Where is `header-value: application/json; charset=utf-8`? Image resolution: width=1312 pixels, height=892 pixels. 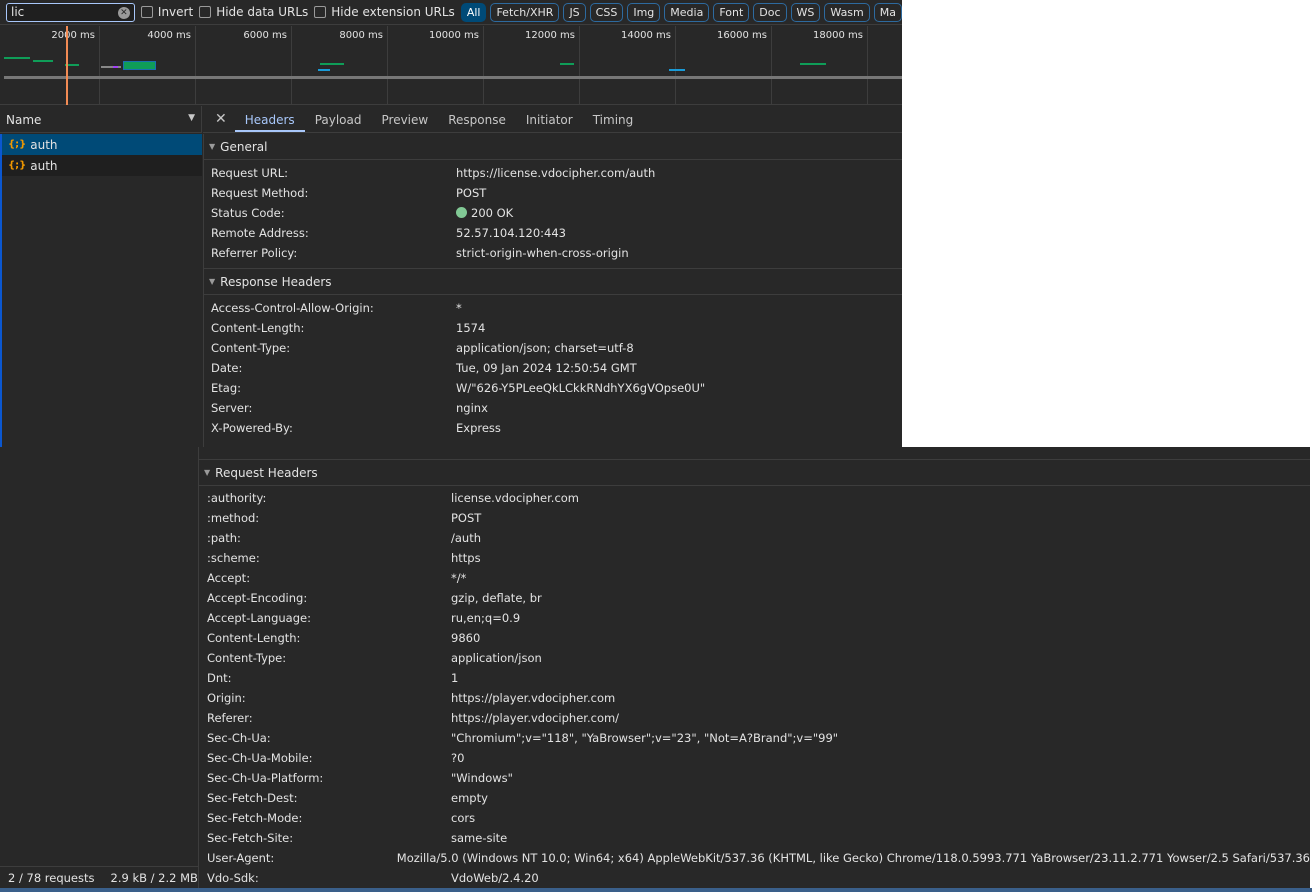
header-value: application/json; charset=utf-8 is located at coordinates (545, 348).